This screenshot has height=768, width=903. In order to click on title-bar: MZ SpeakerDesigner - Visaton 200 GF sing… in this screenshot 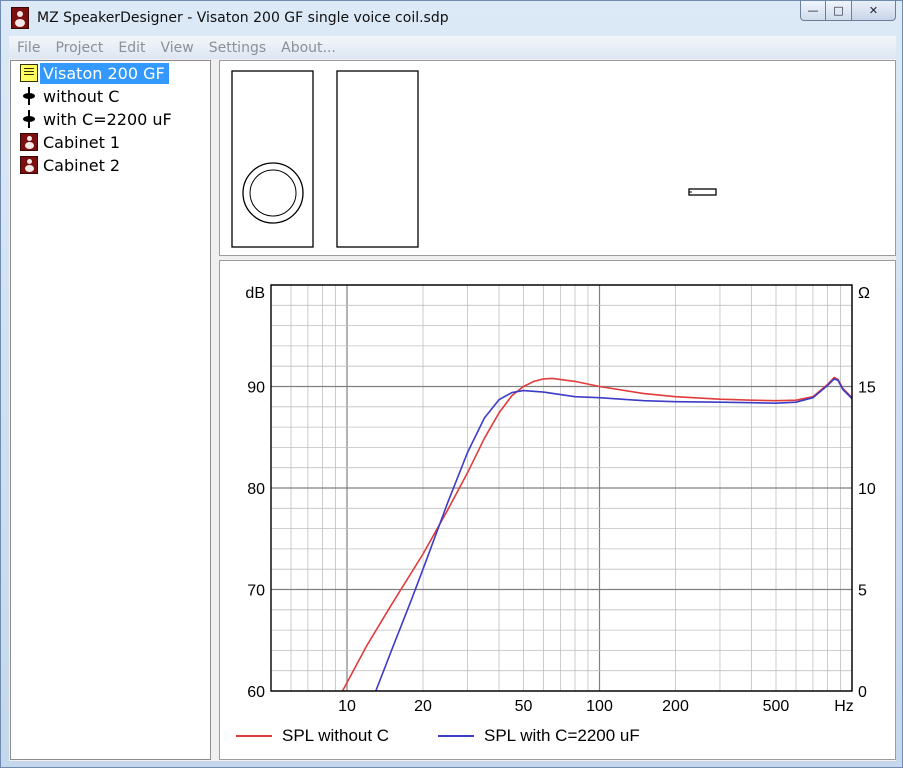, I will do `click(451, 18)`.